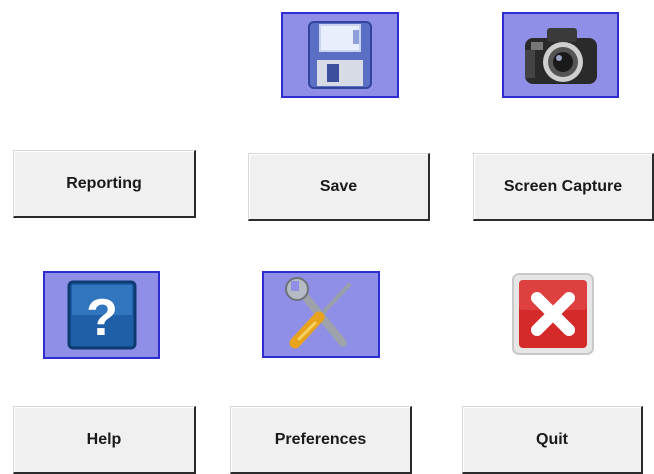 This screenshot has height=474, width=654. What do you see at coordinates (552, 440) in the screenshot?
I see `quit-button: Quit` at bounding box center [552, 440].